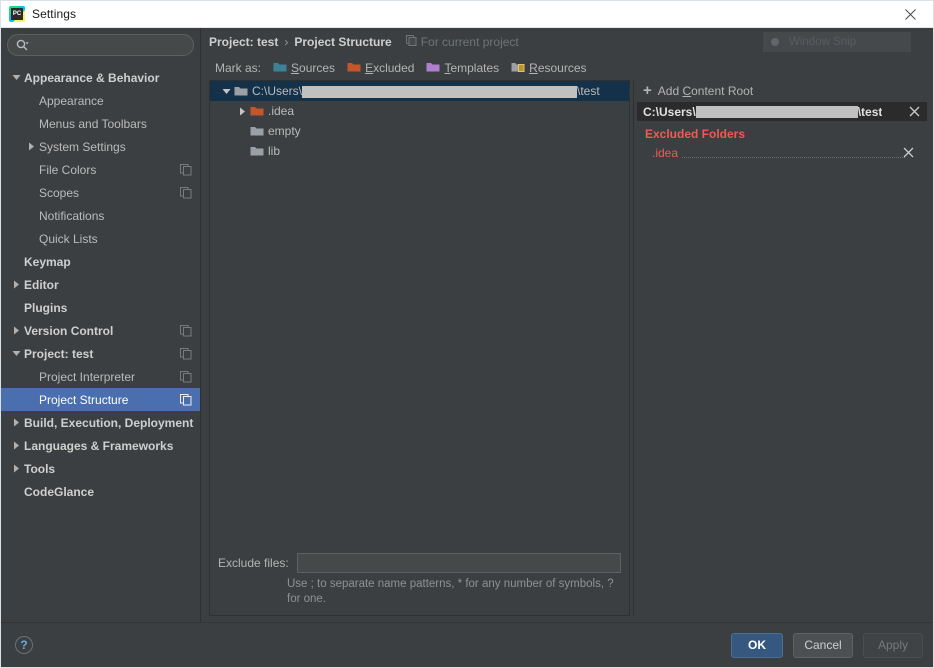  I want to click on path-prefix: C:\Users\, so click(669, 111).